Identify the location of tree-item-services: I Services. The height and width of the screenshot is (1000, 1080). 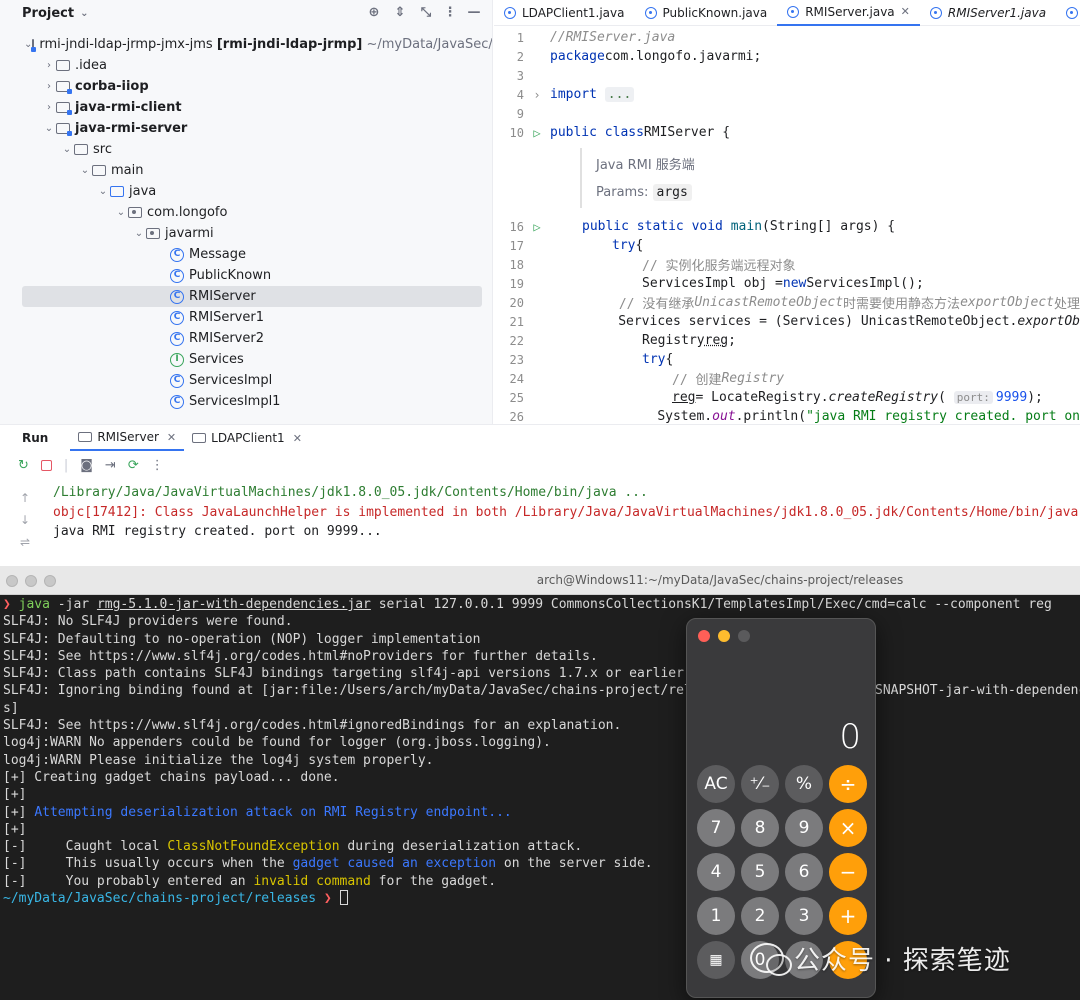
(246, 359).